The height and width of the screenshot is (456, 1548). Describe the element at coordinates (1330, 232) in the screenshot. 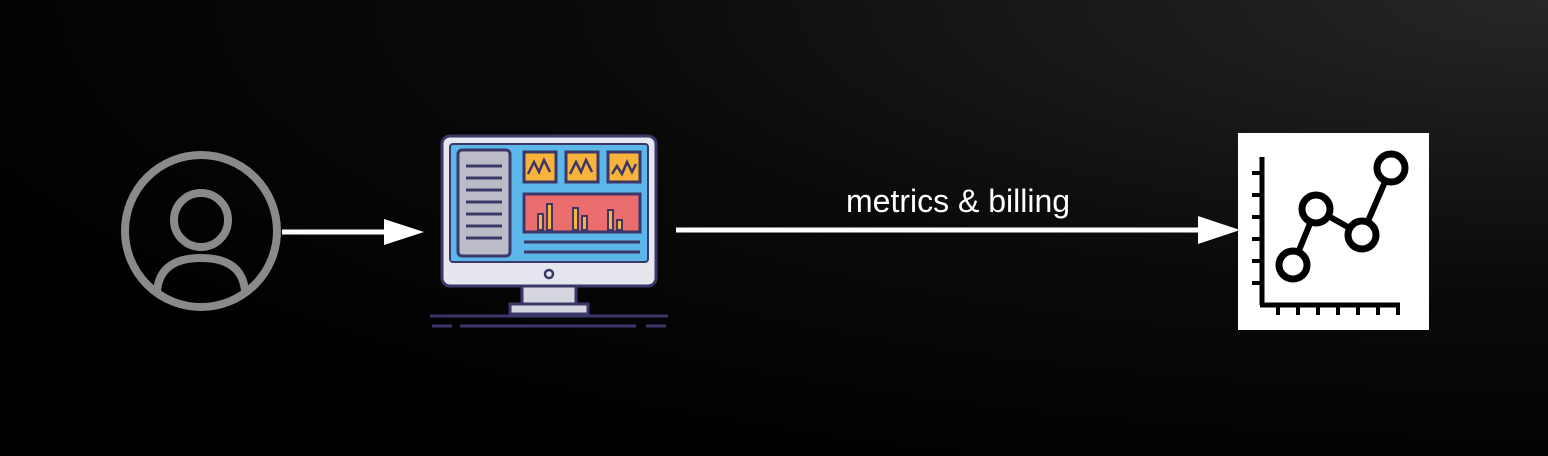

I see `line-chart-icon` at that location.